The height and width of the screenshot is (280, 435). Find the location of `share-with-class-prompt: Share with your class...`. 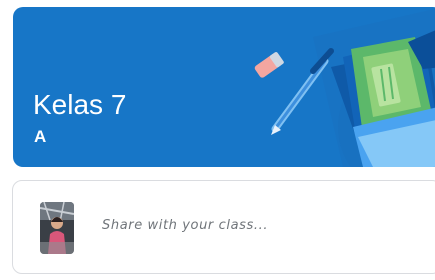

share-with-class-prompt: Share with your class... is located at coordinates (185, 225).